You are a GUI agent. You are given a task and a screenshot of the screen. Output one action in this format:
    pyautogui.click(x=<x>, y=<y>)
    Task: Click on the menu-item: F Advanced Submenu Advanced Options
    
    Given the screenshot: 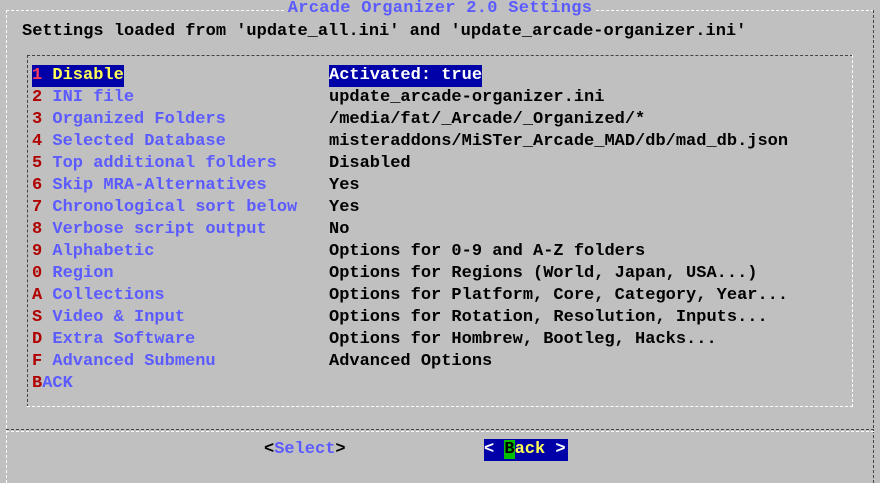 What is the action you would take?
    pyautogui.click(x=437, y=362)
    